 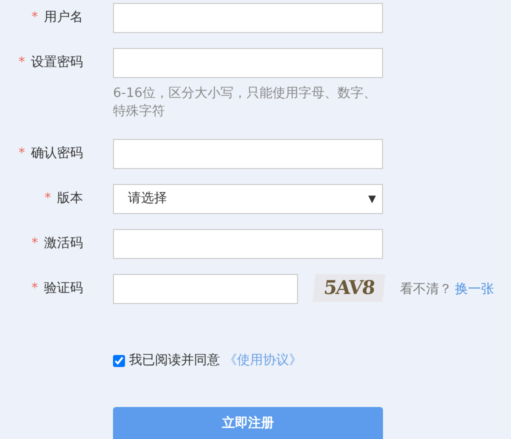 What do you see at coordinates (174, 361) in the screenshot?
I see `agreement-text: 我已阅读并同意` at bounding box center [174, 361].